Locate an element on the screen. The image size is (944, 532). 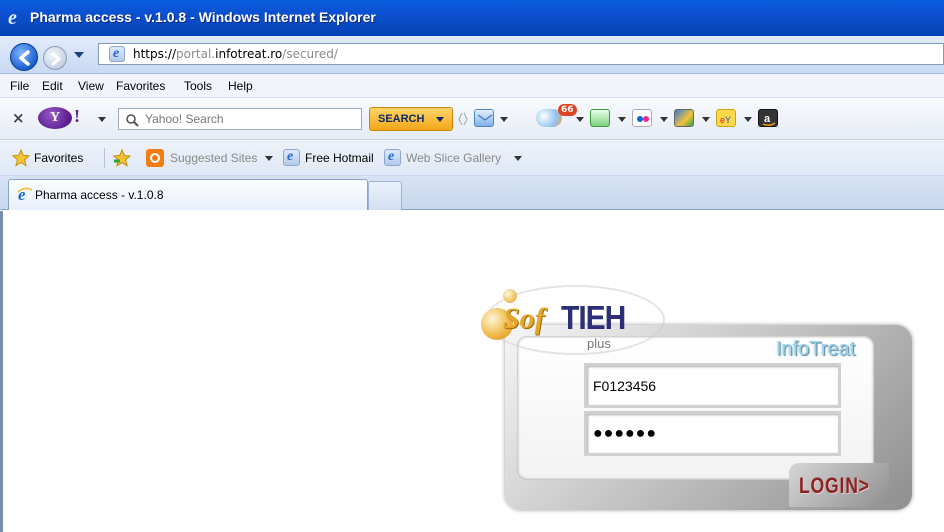
password-field is located at coordinates (712, 433).